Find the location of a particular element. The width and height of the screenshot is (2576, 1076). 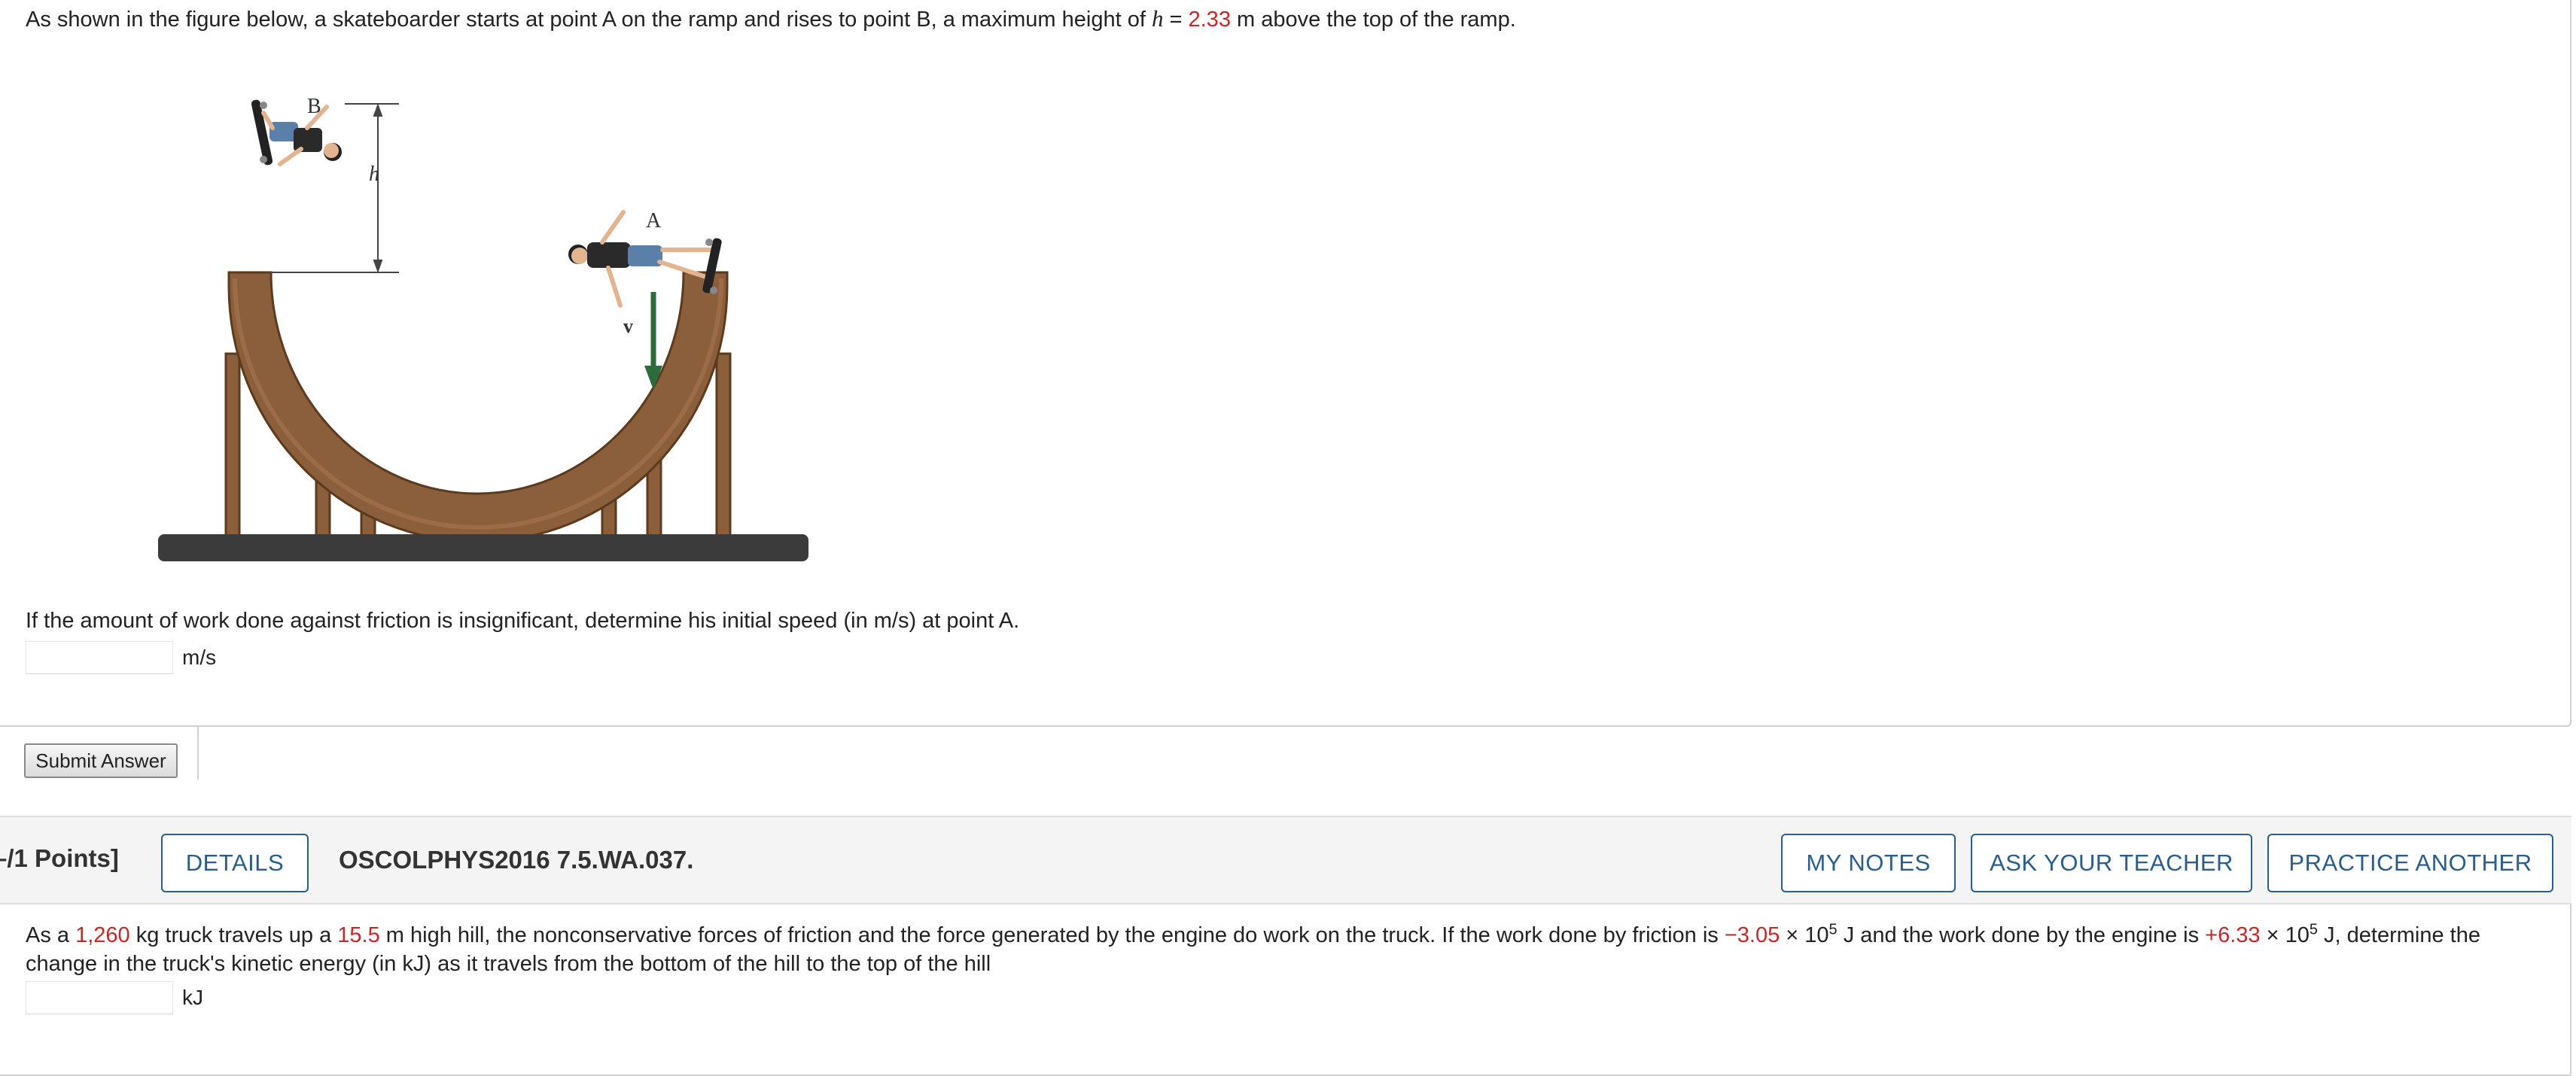

details-button: DETAILS is located at coordinates (235, 863).